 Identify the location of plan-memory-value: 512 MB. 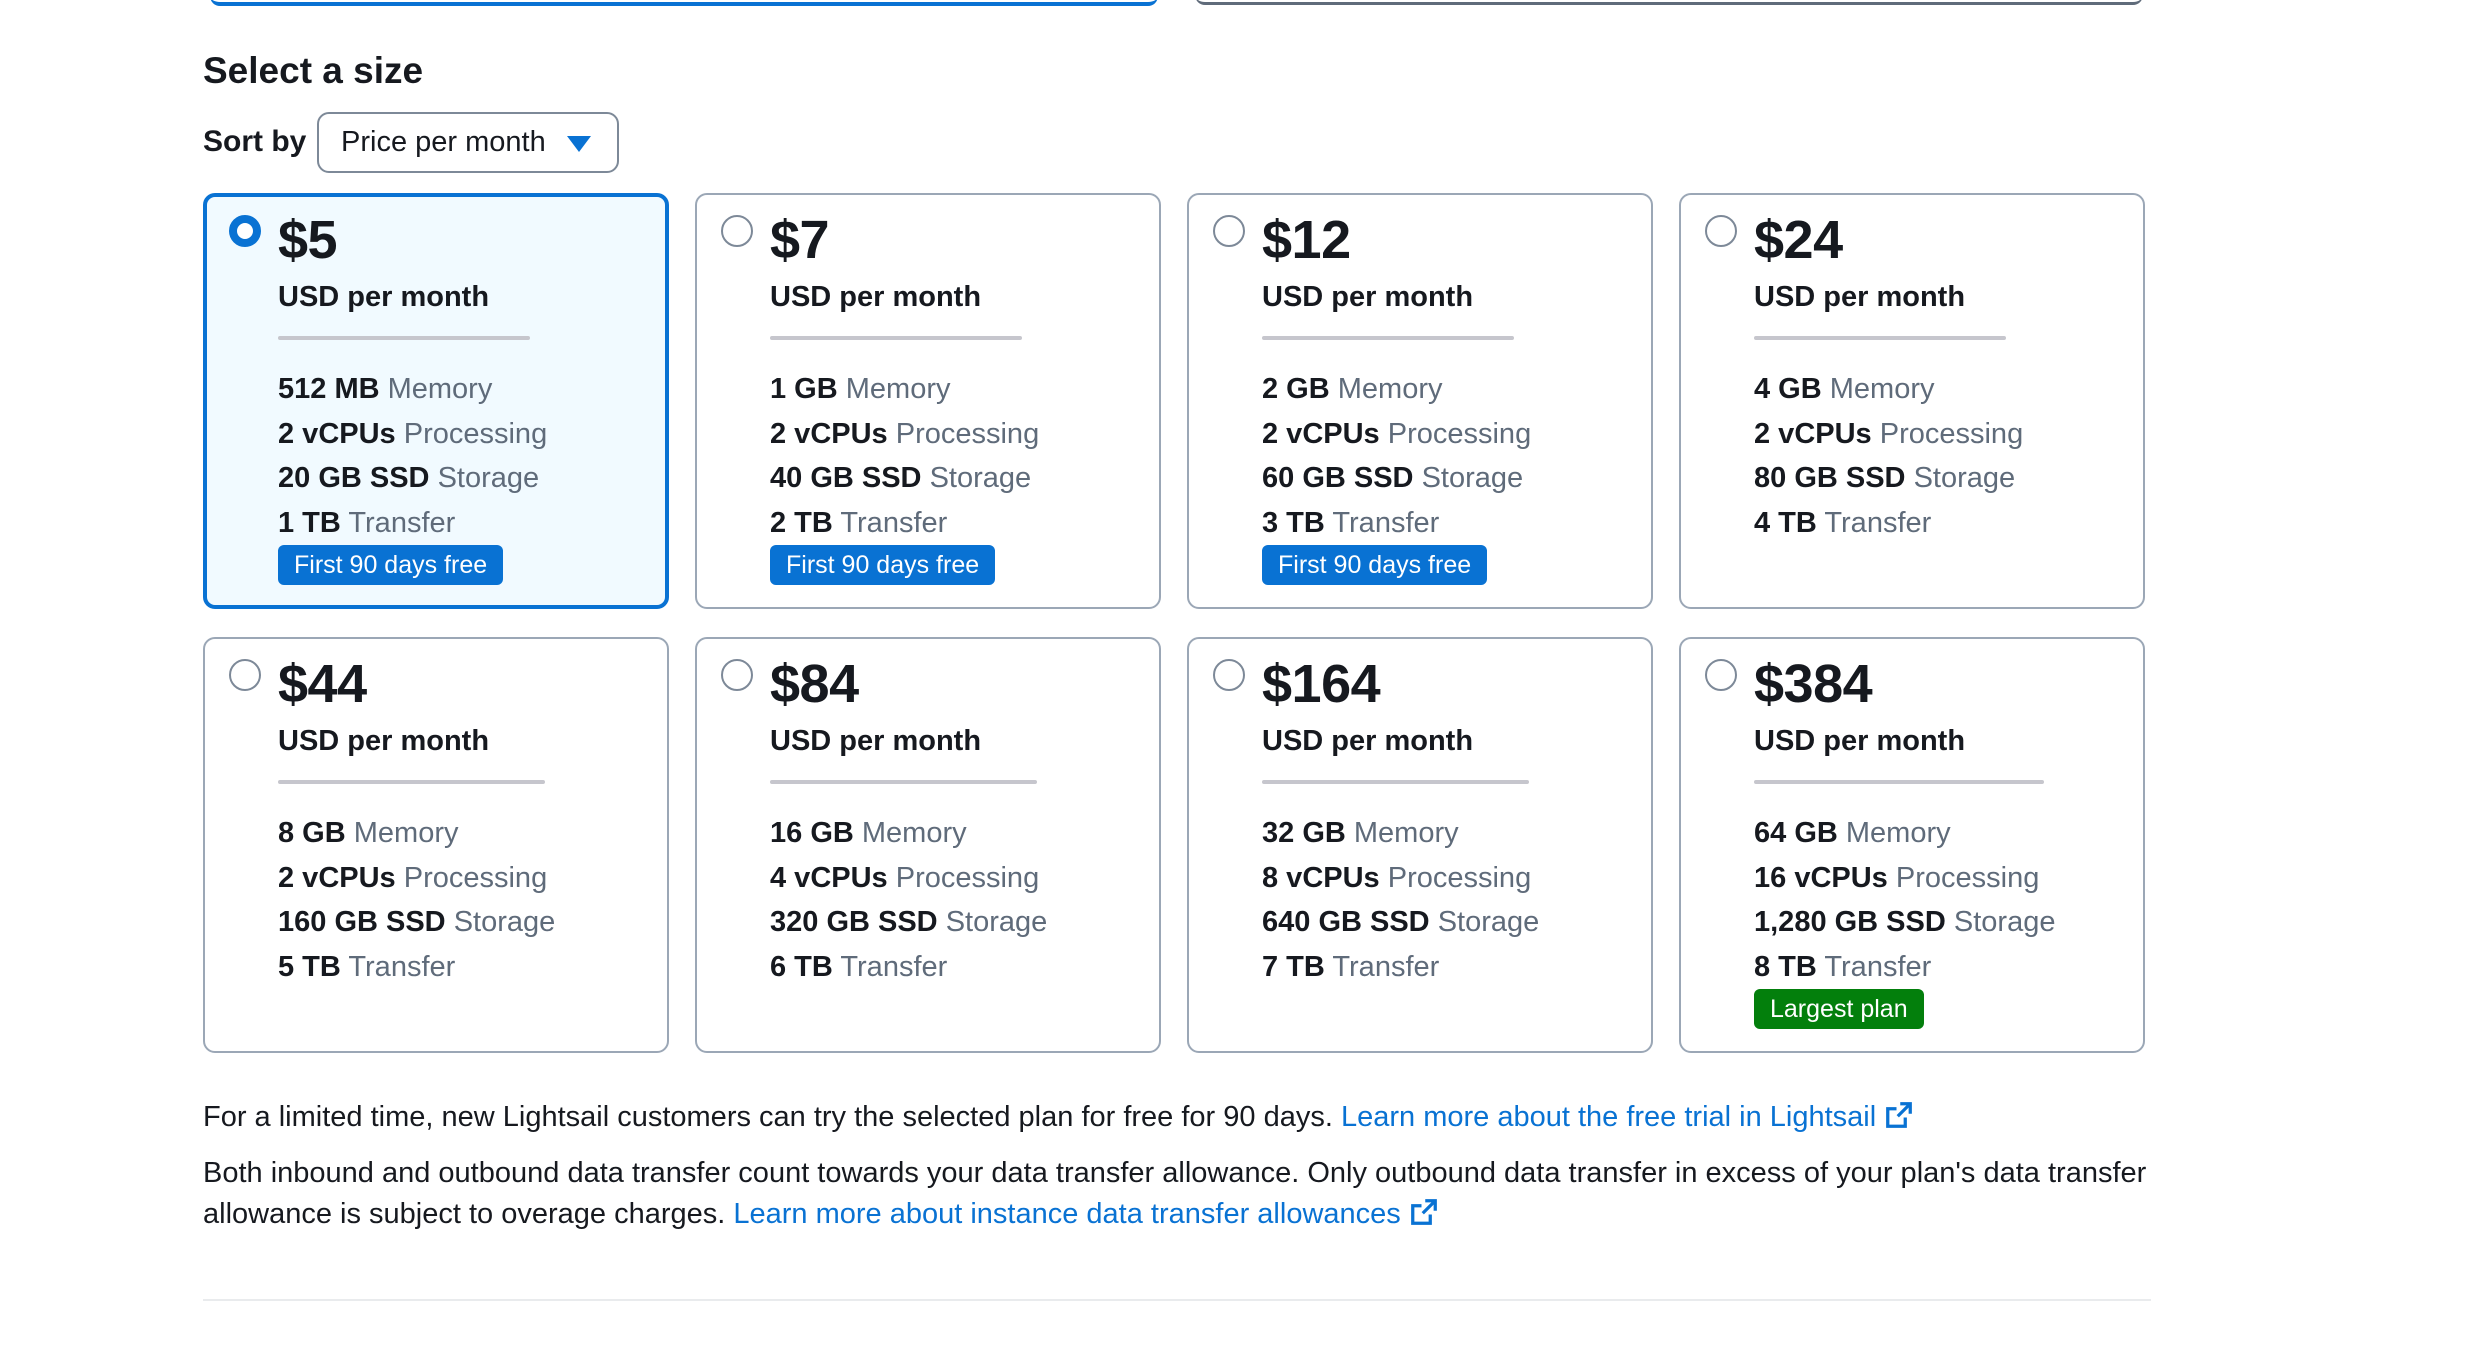
(329, 389).